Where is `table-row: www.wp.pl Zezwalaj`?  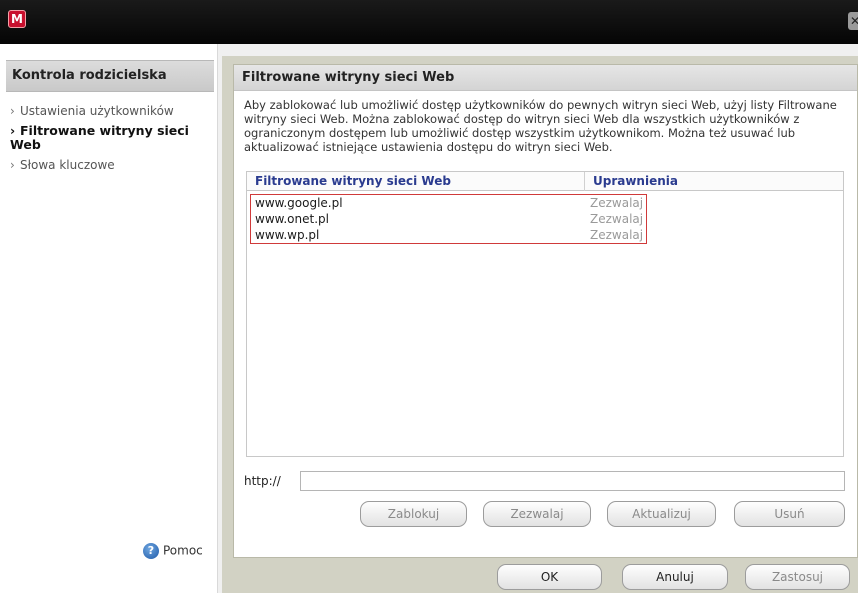
table-row: www.wp.pl Zezwalaj is located at coordinates (448, 235).